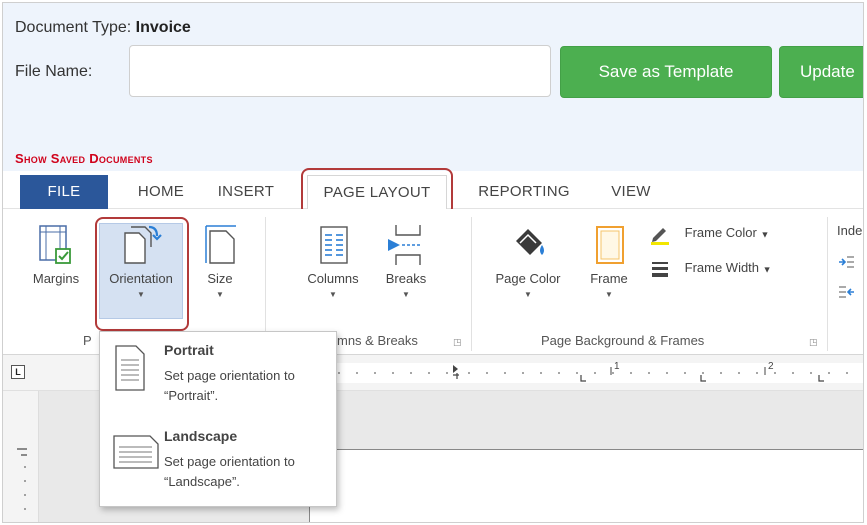 This screenshot has width=867, height=525. Describe the element at coordinates (340, 71) in the screenshot. I see `file-name-input` at that location.